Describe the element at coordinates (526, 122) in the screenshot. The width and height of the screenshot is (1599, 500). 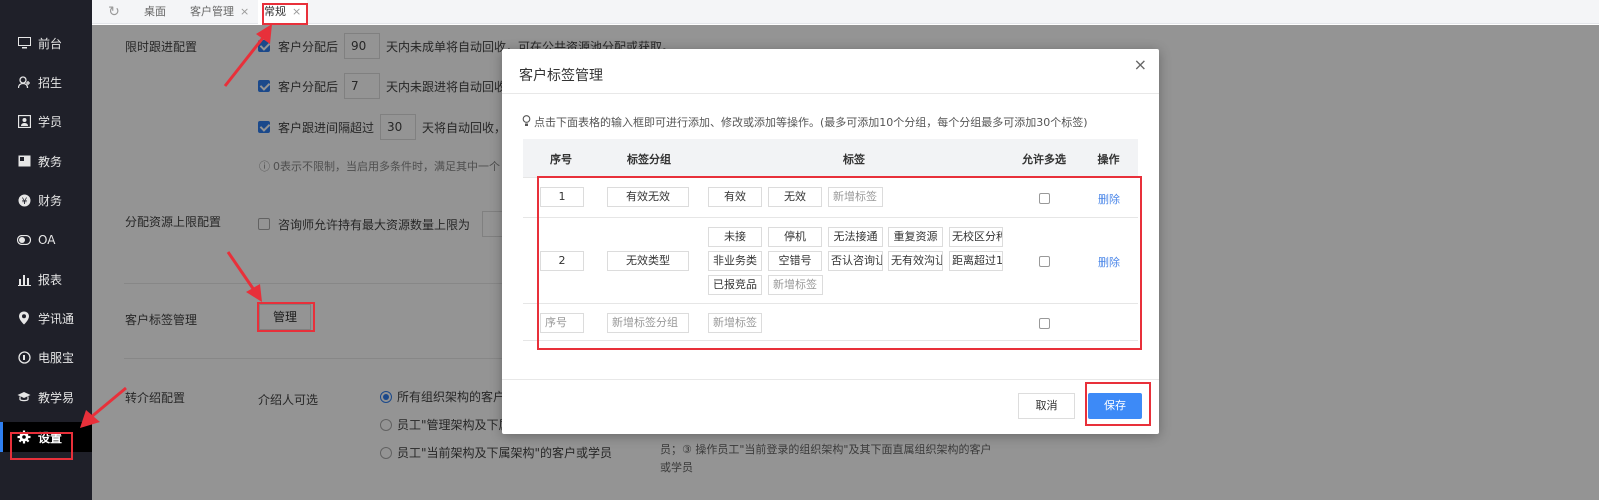
I see `lightbulb-icon` at that location.